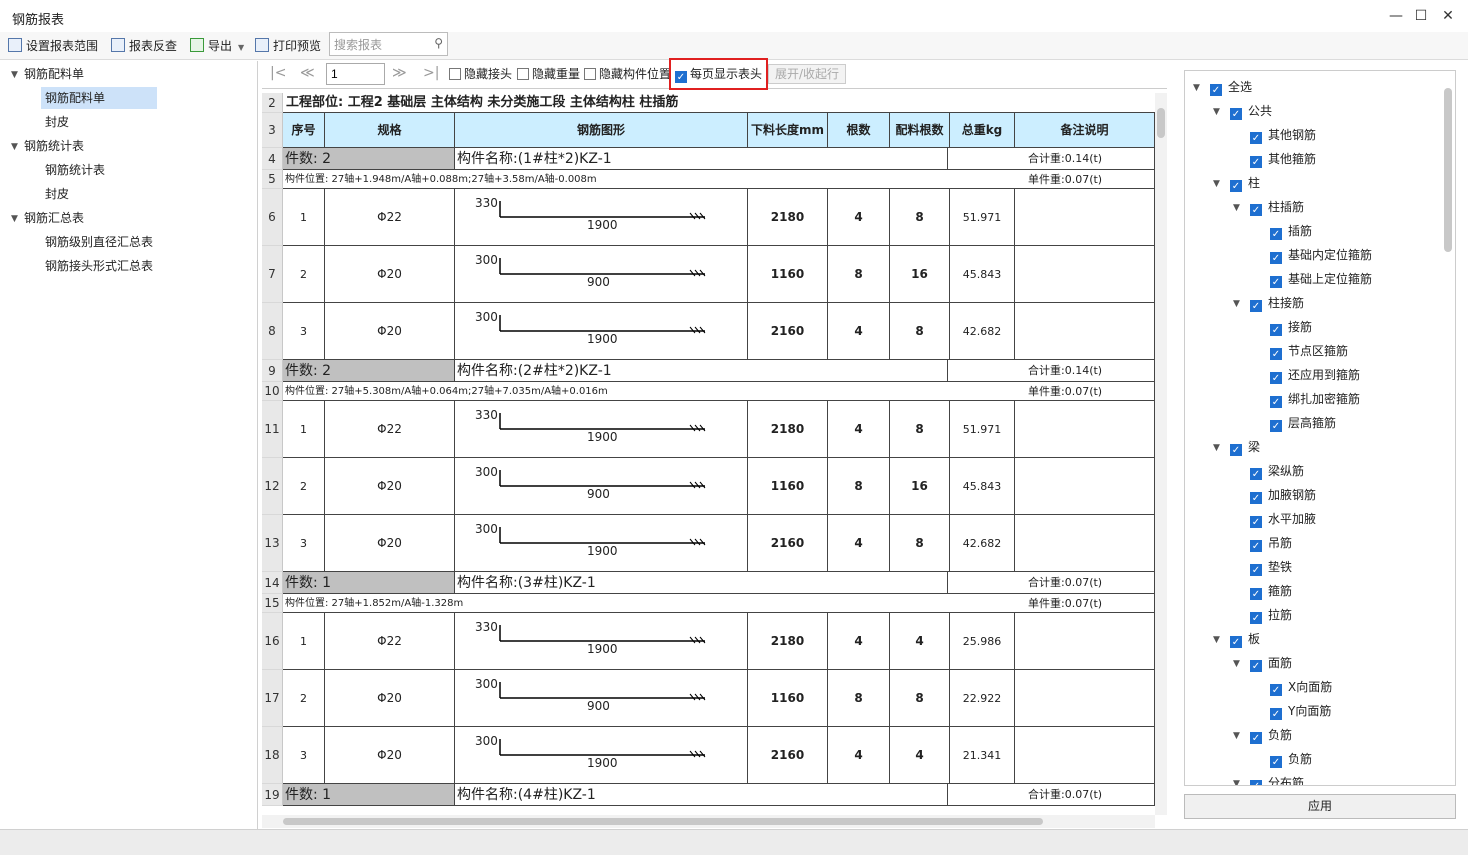  I want to click on filter-item: ✓ 板, so click(1245, 639).